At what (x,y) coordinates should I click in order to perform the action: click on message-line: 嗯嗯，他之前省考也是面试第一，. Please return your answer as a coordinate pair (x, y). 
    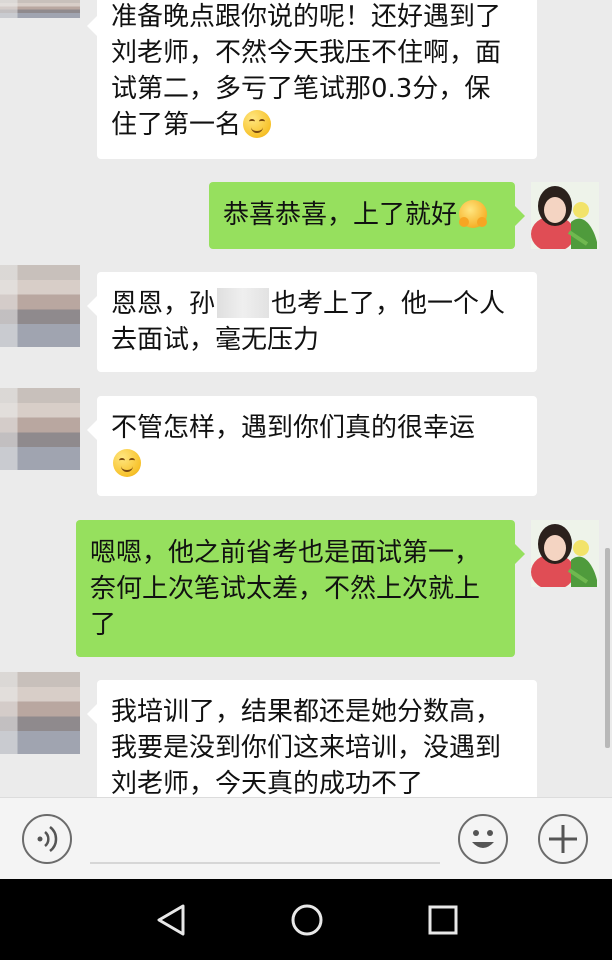
    Looking at the image, I should click on (285, 553).